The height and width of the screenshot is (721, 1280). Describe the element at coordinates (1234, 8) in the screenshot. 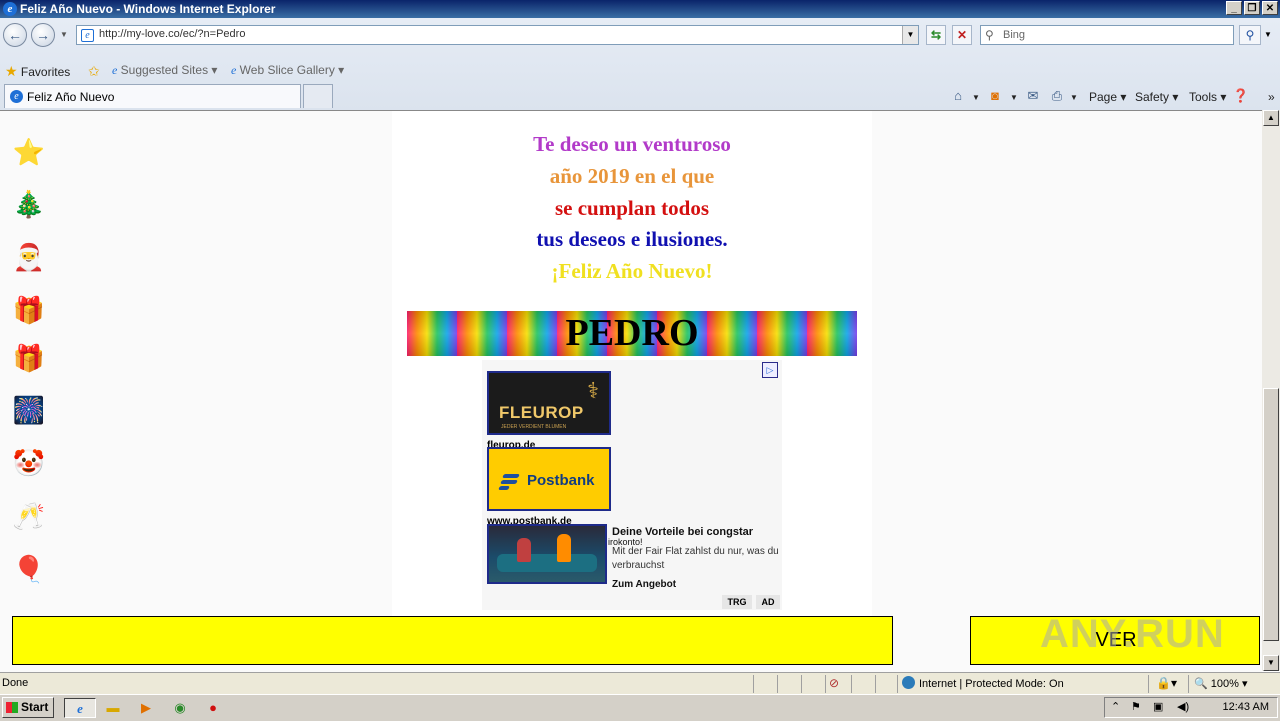

I see `minimize-button: _` at that location.